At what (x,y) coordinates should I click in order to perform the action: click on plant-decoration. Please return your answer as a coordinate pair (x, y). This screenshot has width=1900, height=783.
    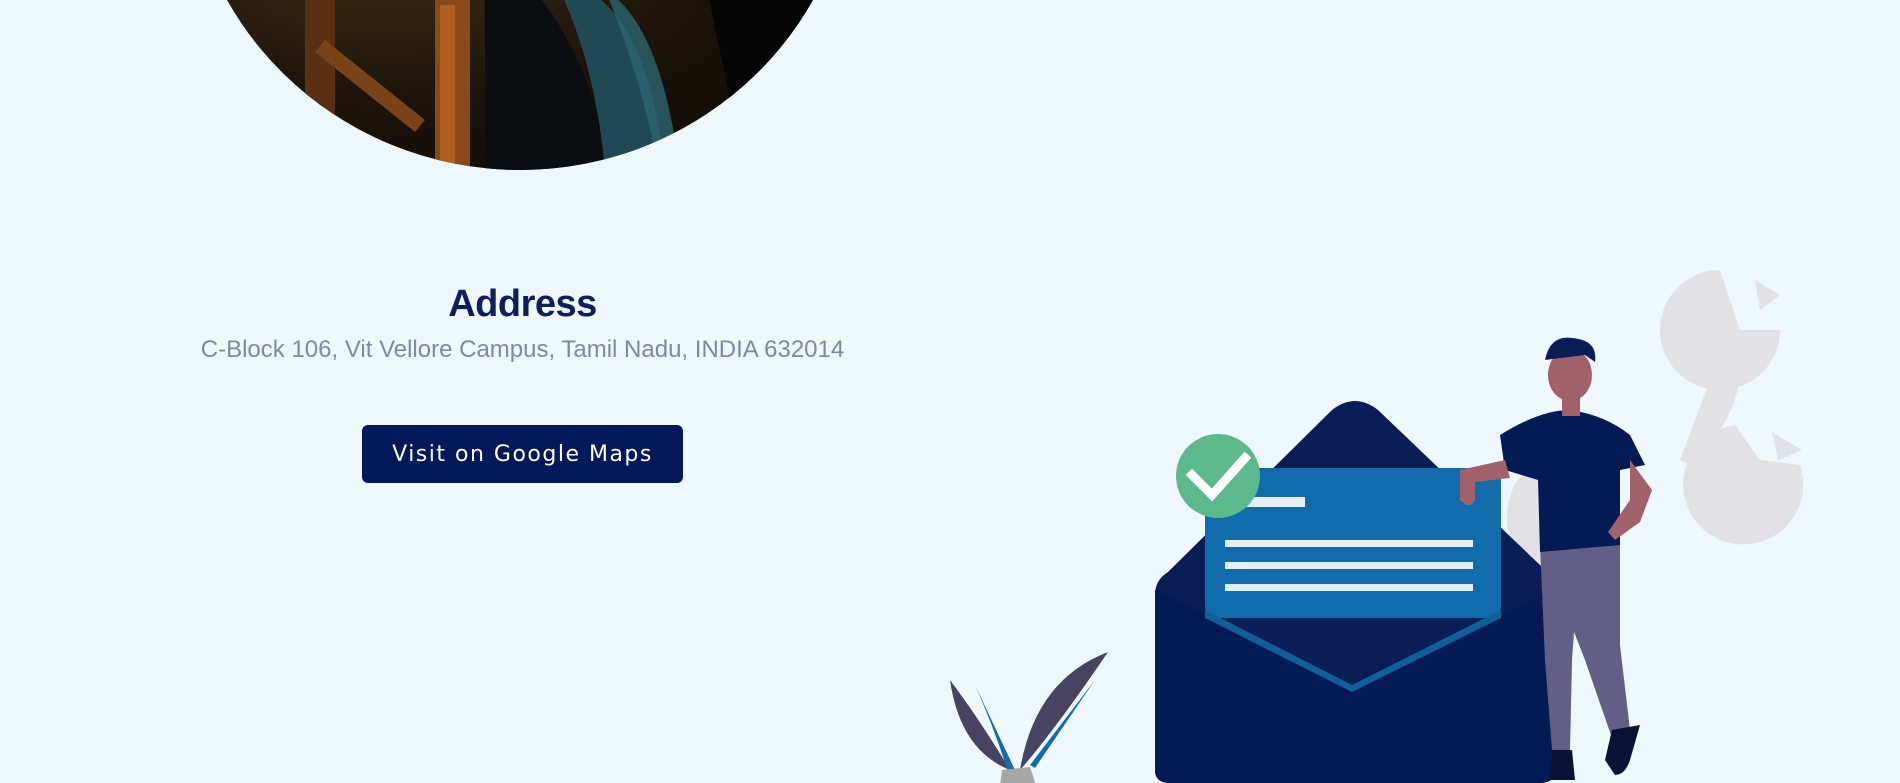
    Looking at the image, I should click on (1029, 717).